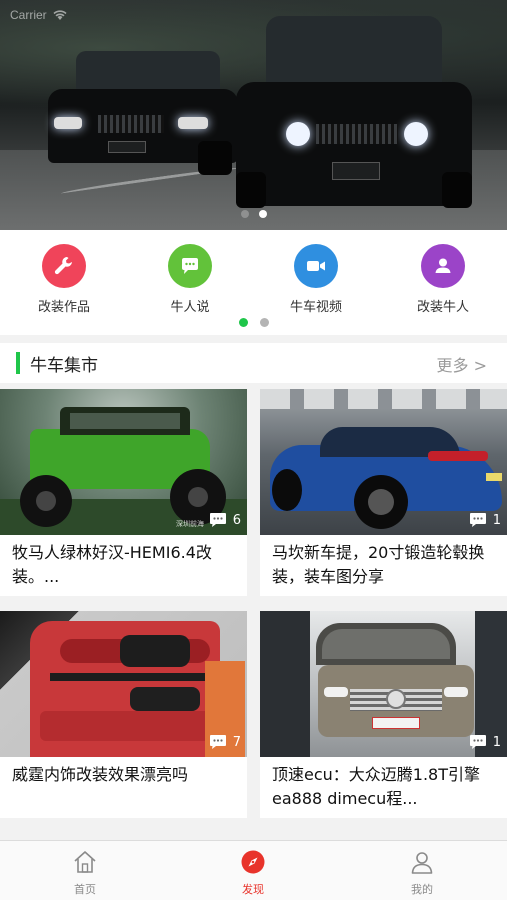 This screenshot has height=900, width=507. I want to click on comment-count: 6, so click(236, 520).